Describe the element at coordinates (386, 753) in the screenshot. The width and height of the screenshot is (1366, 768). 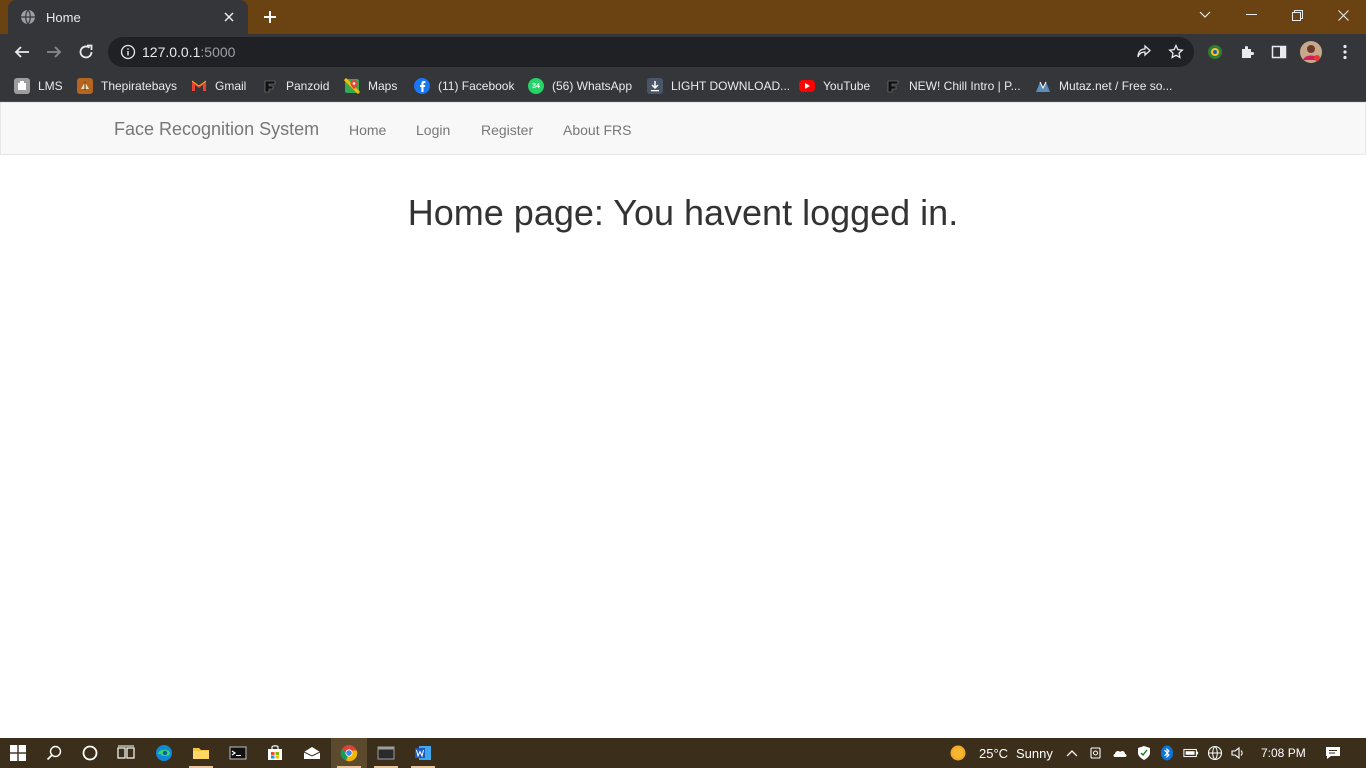
I see `terminal-window-icon` at that location.